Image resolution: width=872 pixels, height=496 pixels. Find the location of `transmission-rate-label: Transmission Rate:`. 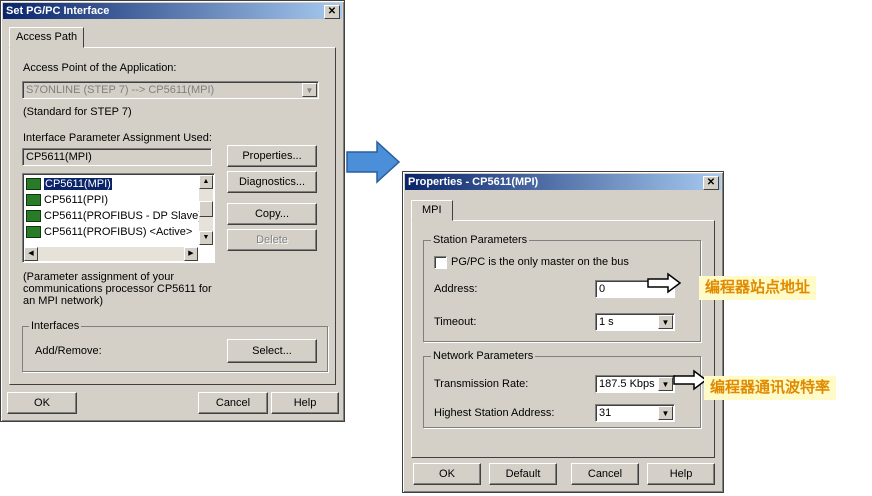

transmission-rate-label: Transmission Rate: is located at coordinates (481, 384).